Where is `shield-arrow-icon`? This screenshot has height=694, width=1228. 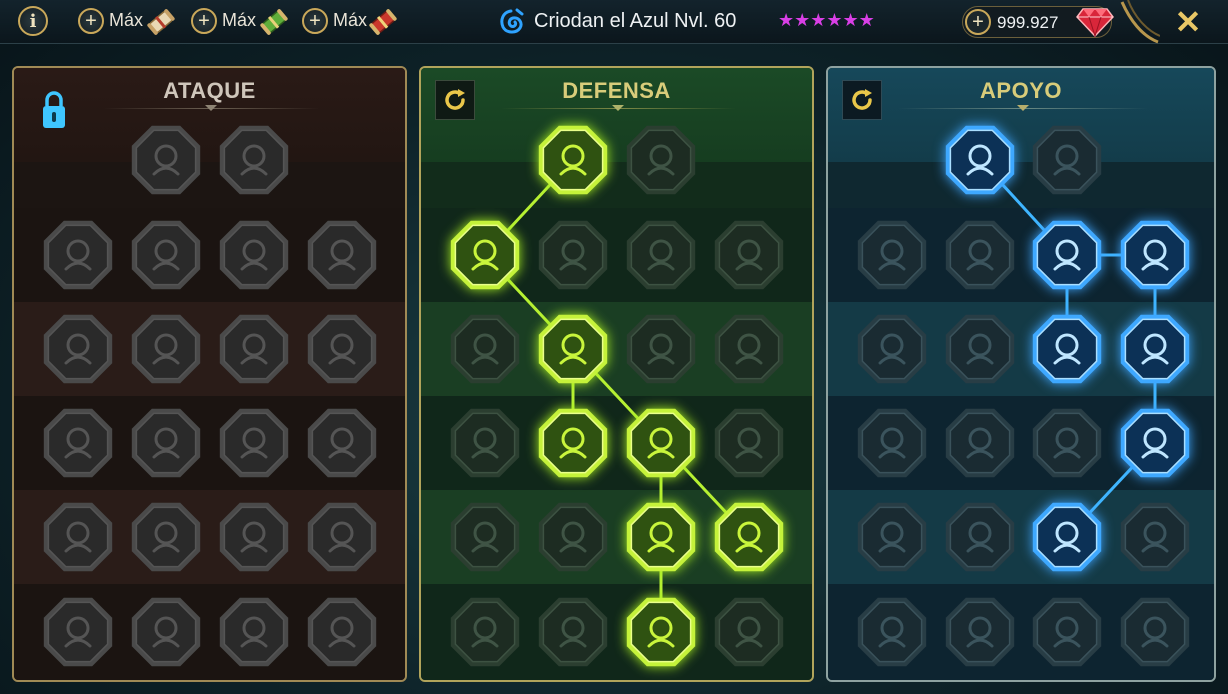 shield-arrow-icon is located at coordinates (254, 255).